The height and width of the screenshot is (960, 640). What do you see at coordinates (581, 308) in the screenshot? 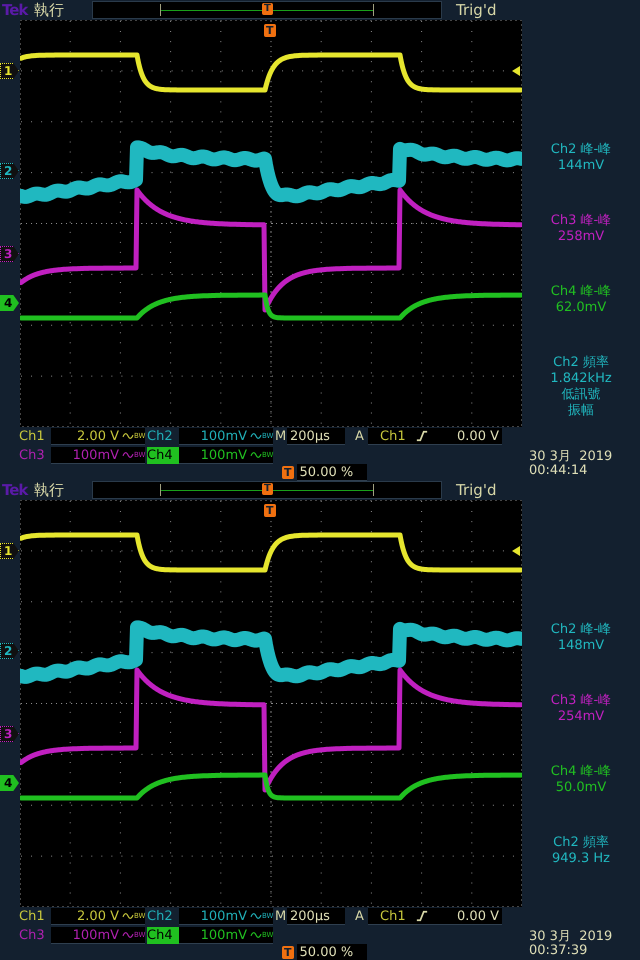
I see `measurement-value: 62.0mV` at bounding box center [581, 308].